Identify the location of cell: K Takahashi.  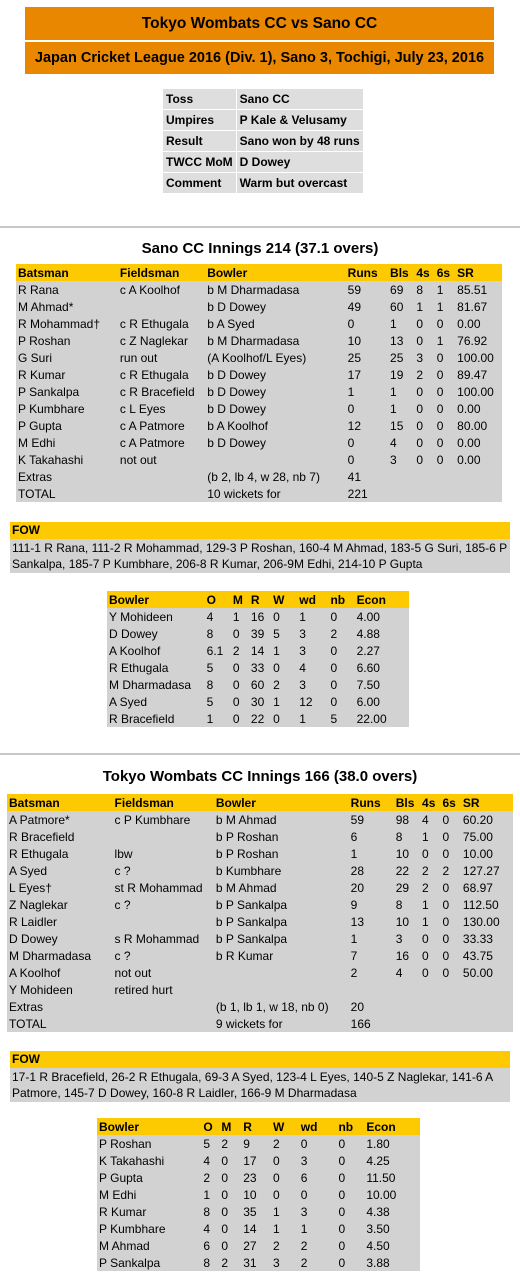
(67, 459).